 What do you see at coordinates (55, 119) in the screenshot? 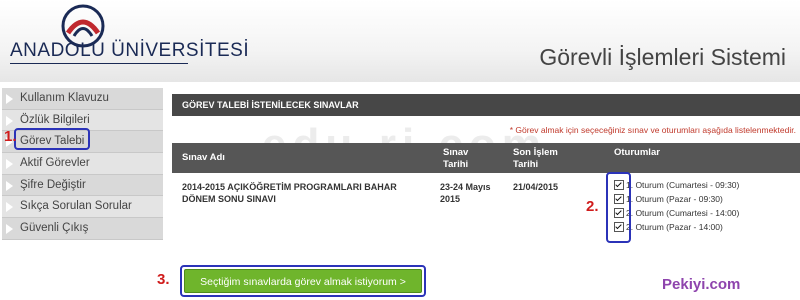
I see `sidebar-item-label: Özlük Bilgileri` at bounding box center [55, 119].